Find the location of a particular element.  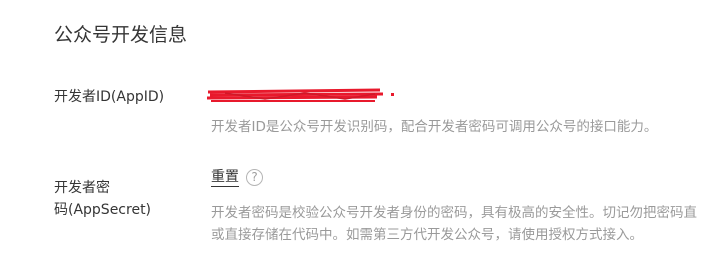

appid-value-redacted is located at coordinates (305, 95).